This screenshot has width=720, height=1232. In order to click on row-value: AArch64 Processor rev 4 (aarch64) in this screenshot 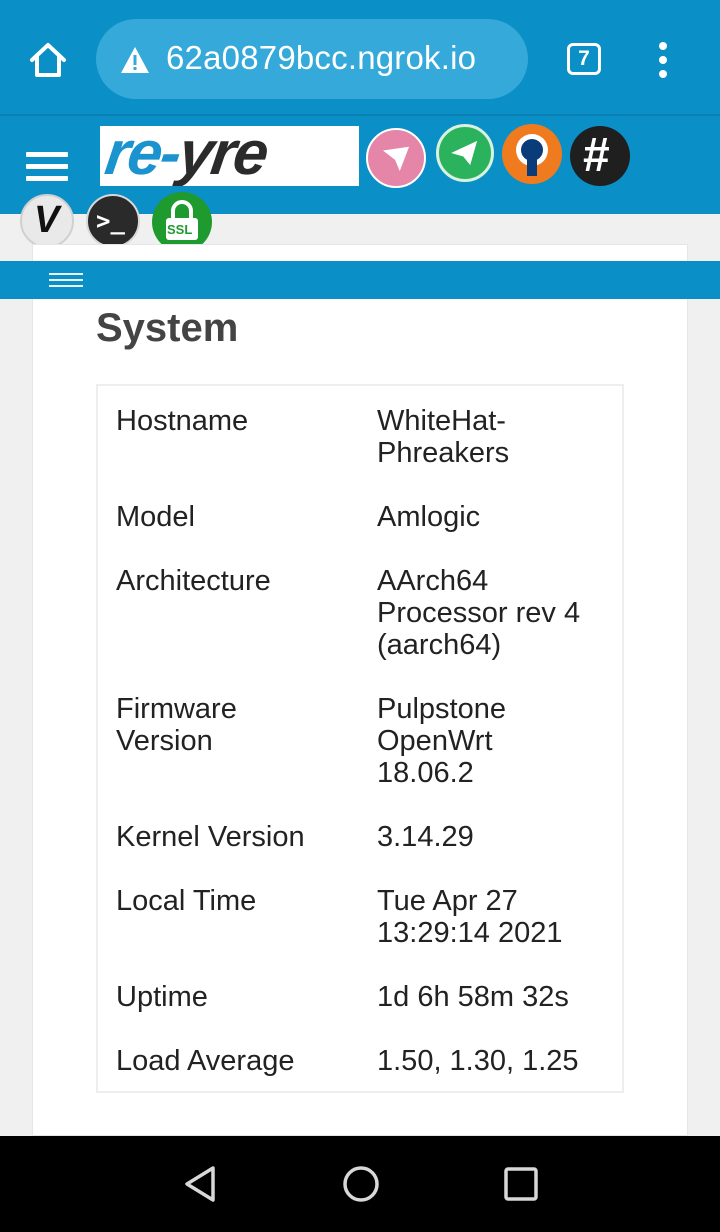, I will do `click(479, 613)`.